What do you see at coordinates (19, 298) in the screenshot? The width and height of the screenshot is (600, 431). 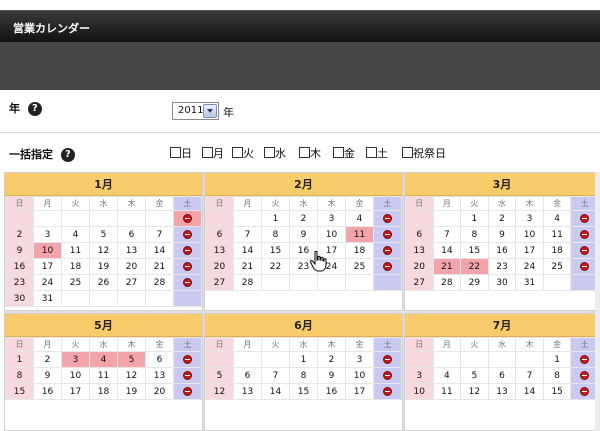 I see `calendar-day: 30` at bounding box center [19, 298].